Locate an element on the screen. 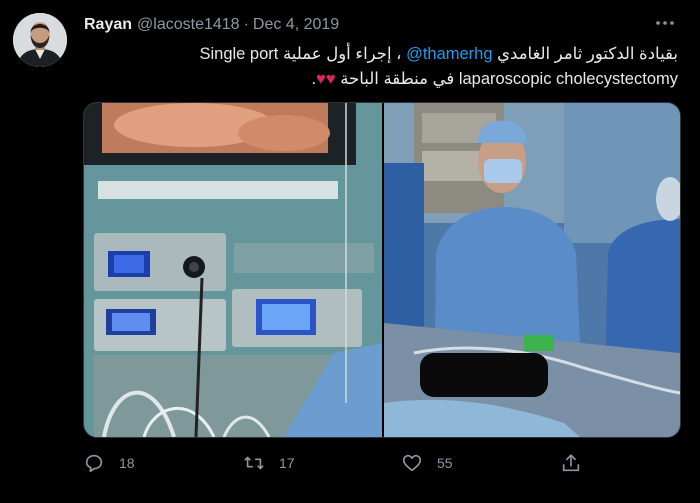  like-button: 55 is located at coordinates (427, 463).